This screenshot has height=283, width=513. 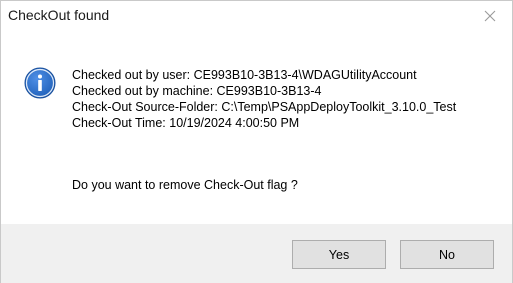 What do you see at coordinates (186, 123) in the screenshot?
I see `message-line-time: Check-Out Time: 10/19/2024 4:00:50 PM` at bounding box center [186, 123].